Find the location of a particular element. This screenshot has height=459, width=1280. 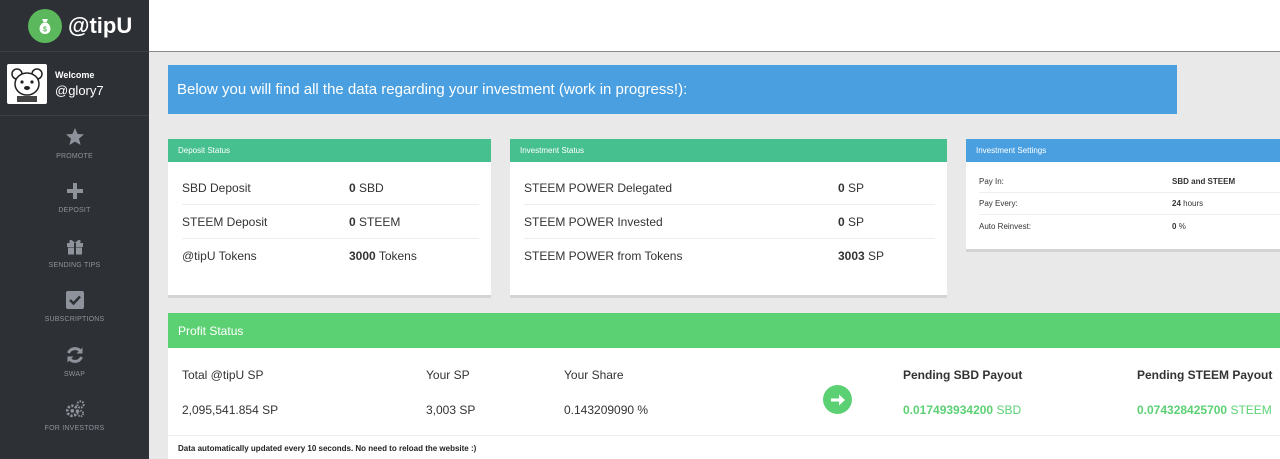

row-label: STEEM POWER Delegated is located at coordinates (598, 187).